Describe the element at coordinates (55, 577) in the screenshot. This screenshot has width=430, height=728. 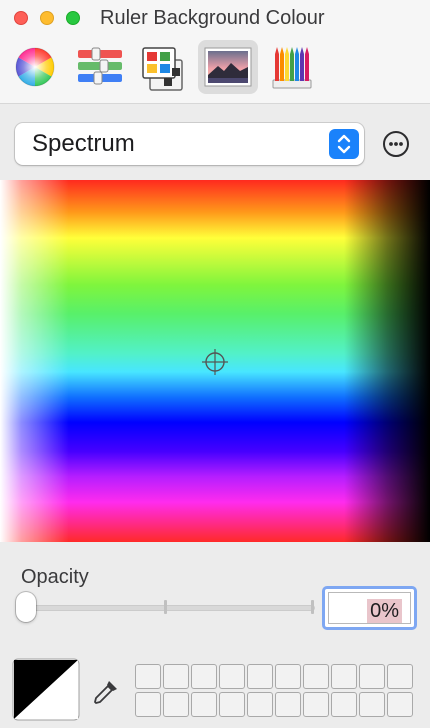
I see `opacity-label: Opacity` at that location.